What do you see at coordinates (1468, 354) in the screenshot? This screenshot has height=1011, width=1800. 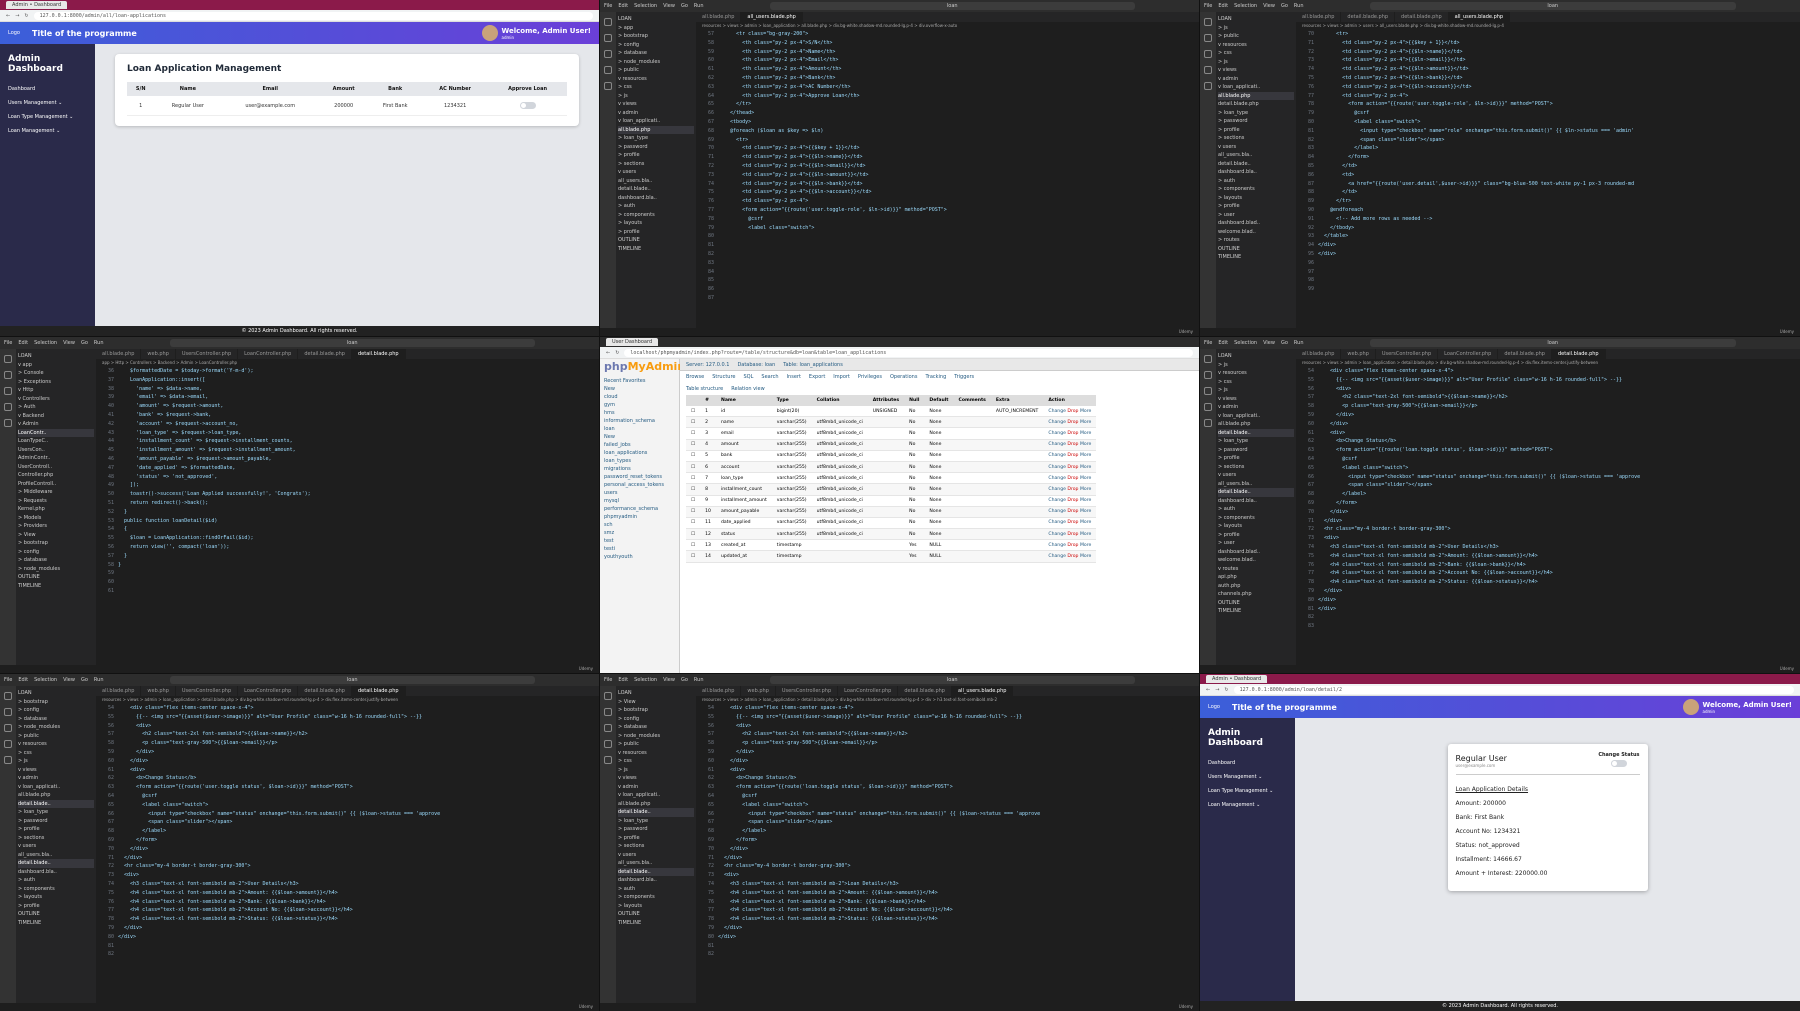 I see `editor-tab: LoanController.php` at bounding box center [1468, 354].